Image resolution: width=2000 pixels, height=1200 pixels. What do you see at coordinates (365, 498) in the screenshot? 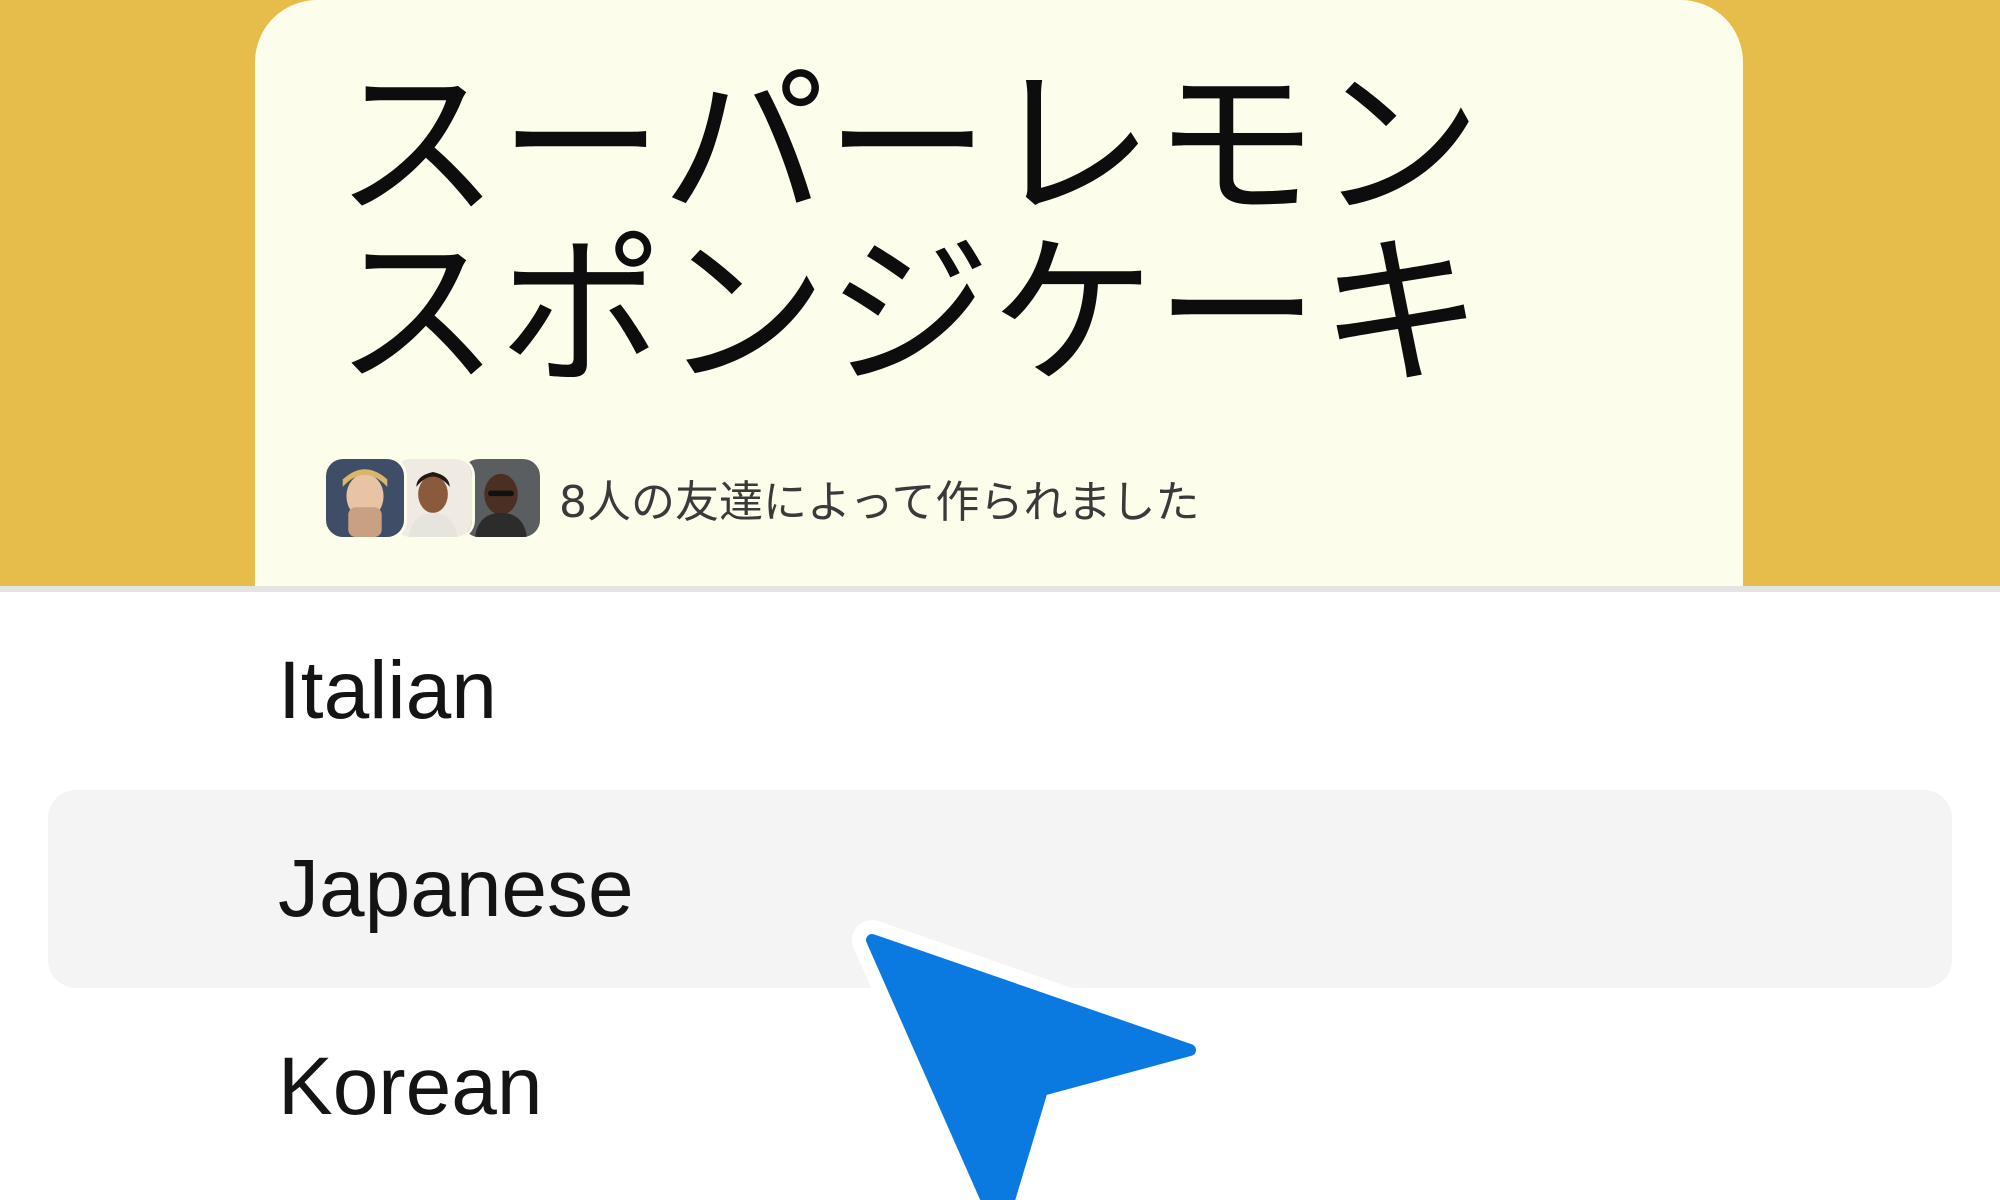
I see `avatar` at bounding box center [365, 498].